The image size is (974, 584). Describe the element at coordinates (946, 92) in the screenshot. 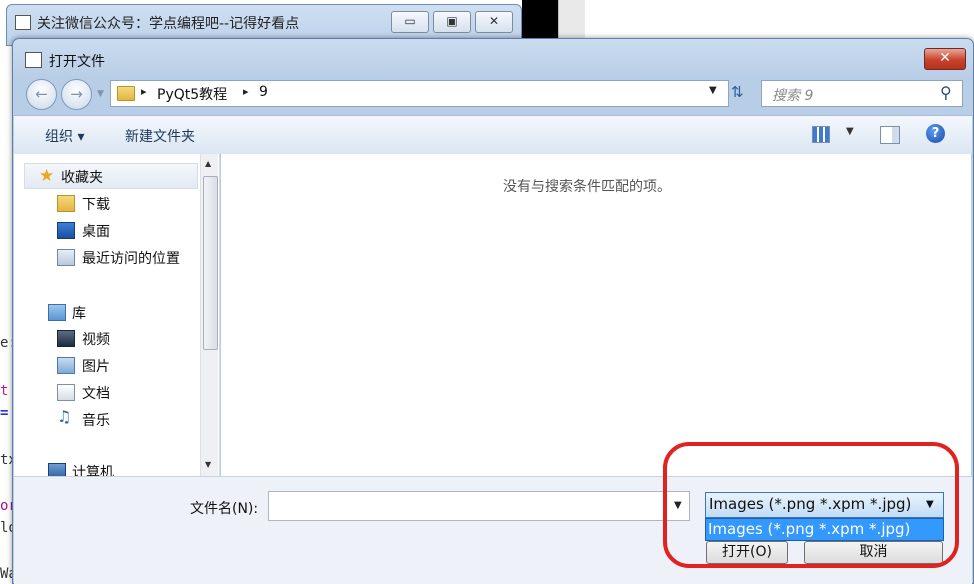

I see `search-icon: ⚲` at that location.